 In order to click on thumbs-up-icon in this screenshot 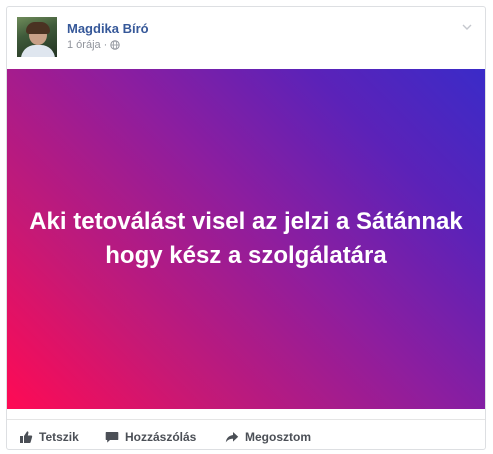, I will do `click(26, 437)`.